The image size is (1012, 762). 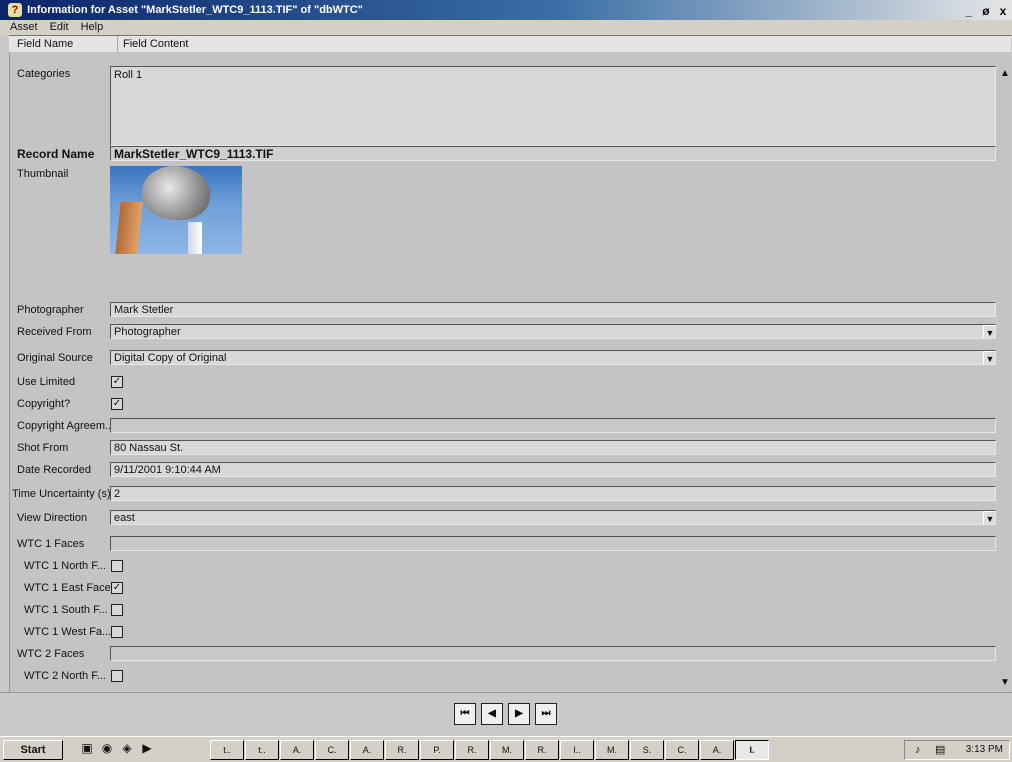 What do you see at coordinates (170, 358) in the screenshot?
I see `original-source-value: Digital Copy of Original` at bounding box center [170, 358].